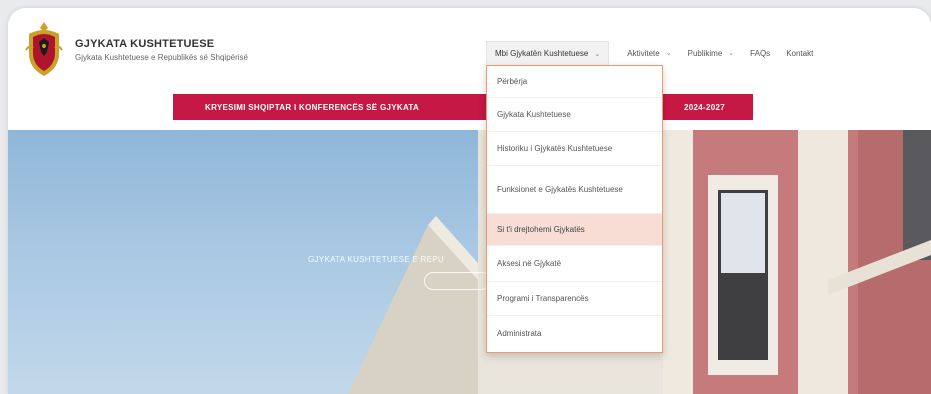 The width and height of the screenshot is (931, 394). I want to click on nav-item-publikime: Publikime ⌄, so click(711, 53).